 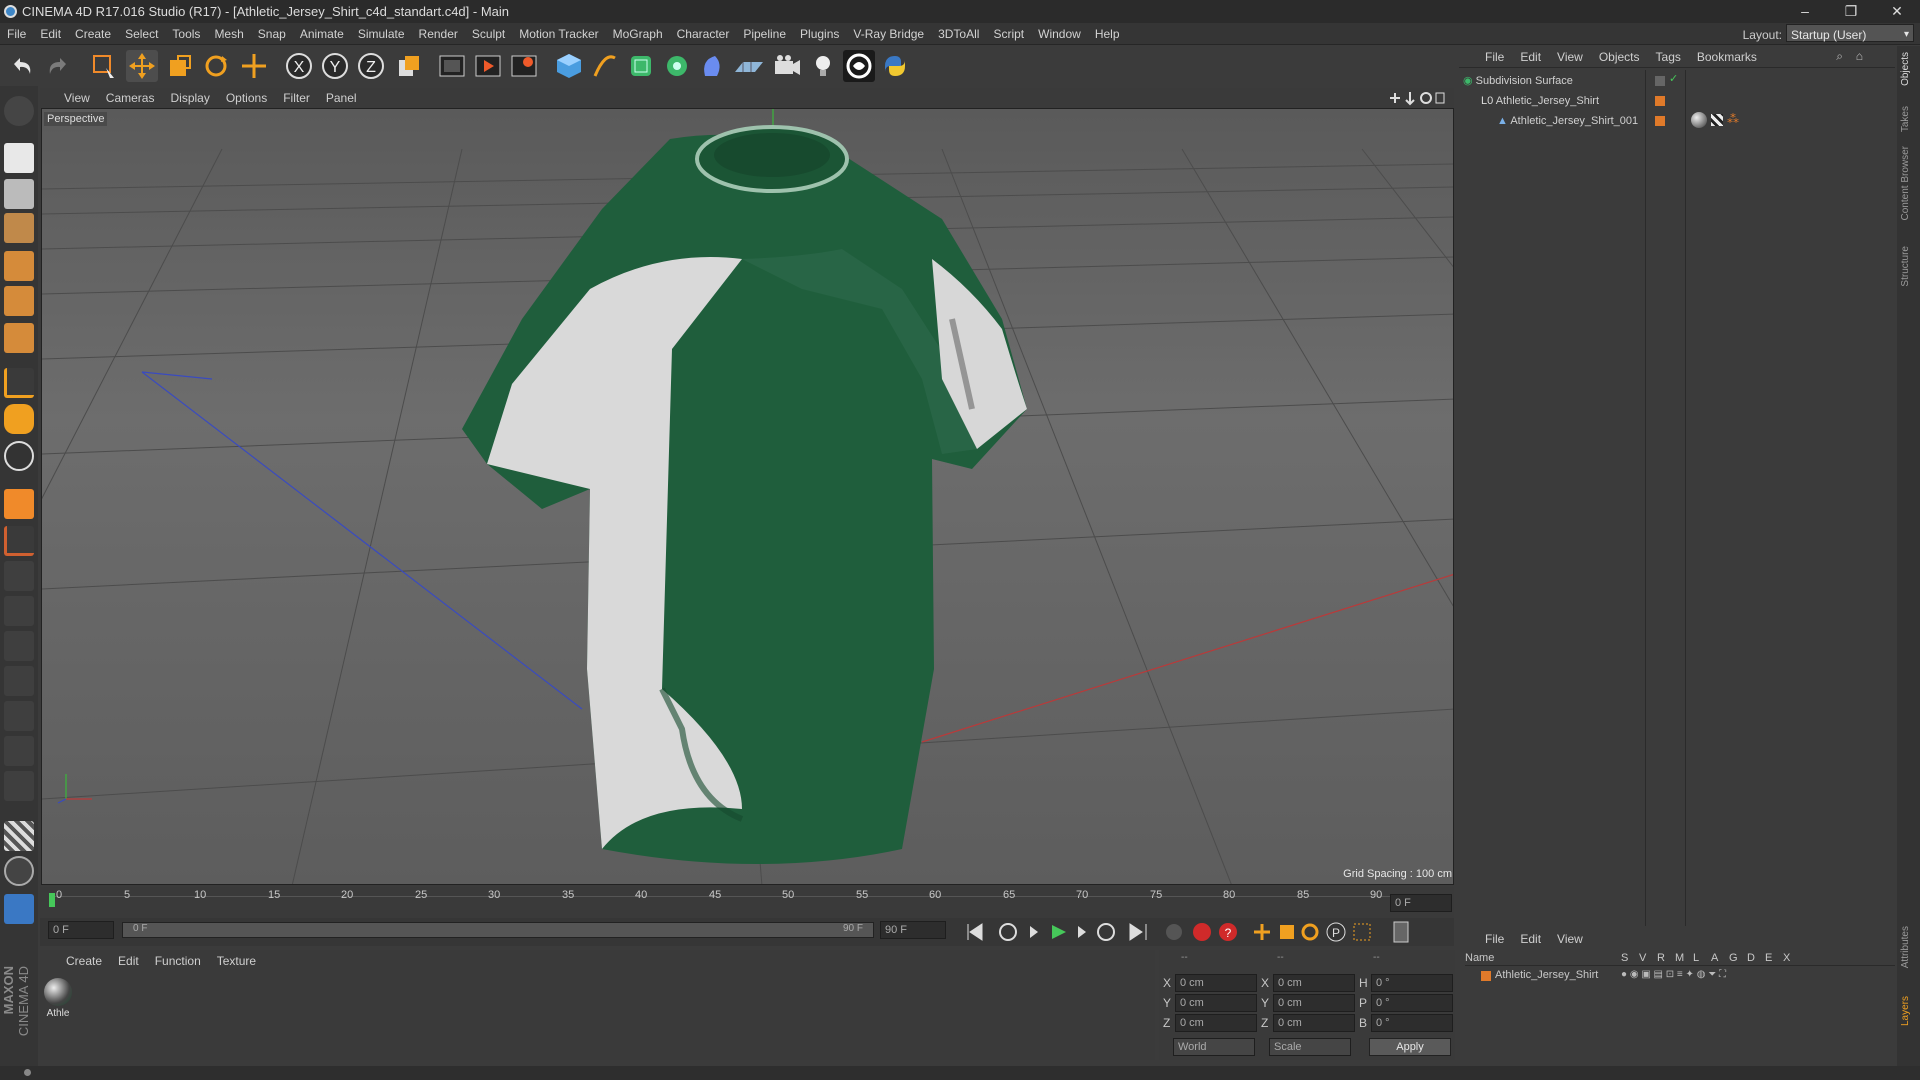 What do you see at coordinates (438, 34) in the screenshot?
I see `menu-render: Render` at bounding box center [438, 34].